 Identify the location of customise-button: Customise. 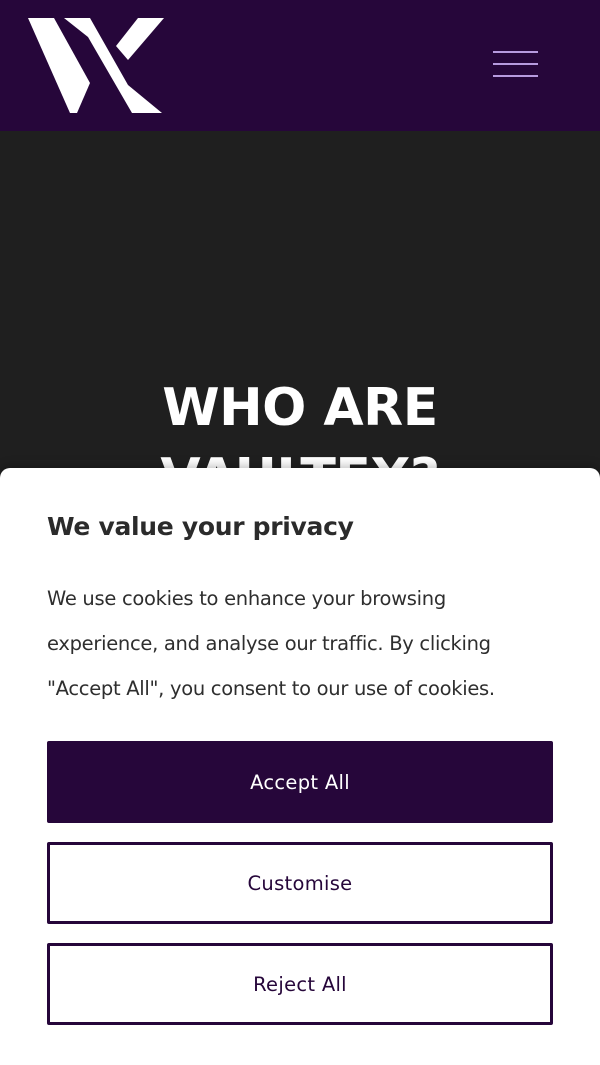
(300, 883).